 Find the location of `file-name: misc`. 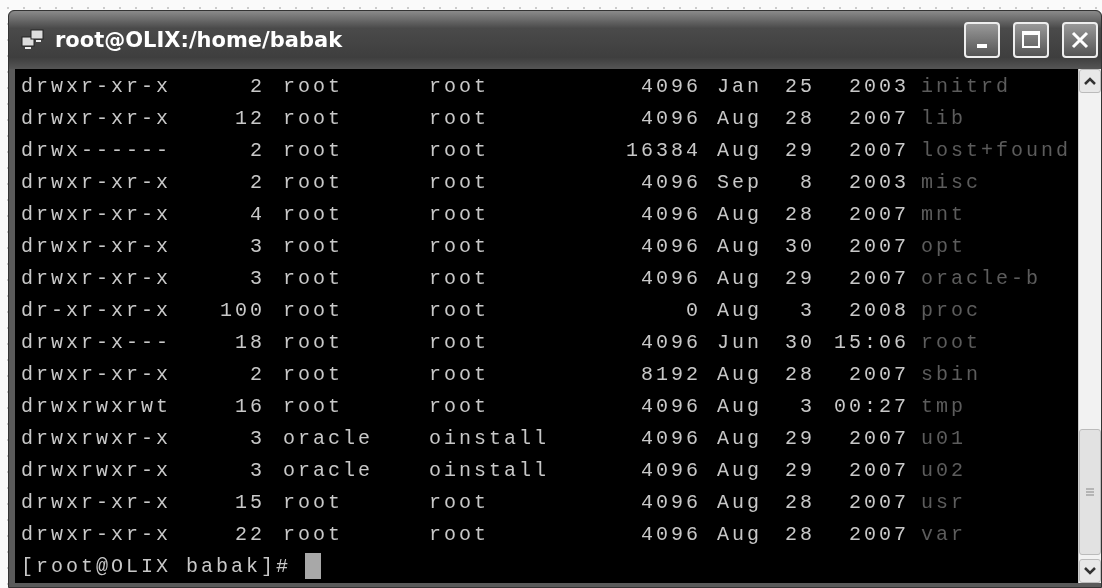

file-name: misc is located at coordinates (951, 182).